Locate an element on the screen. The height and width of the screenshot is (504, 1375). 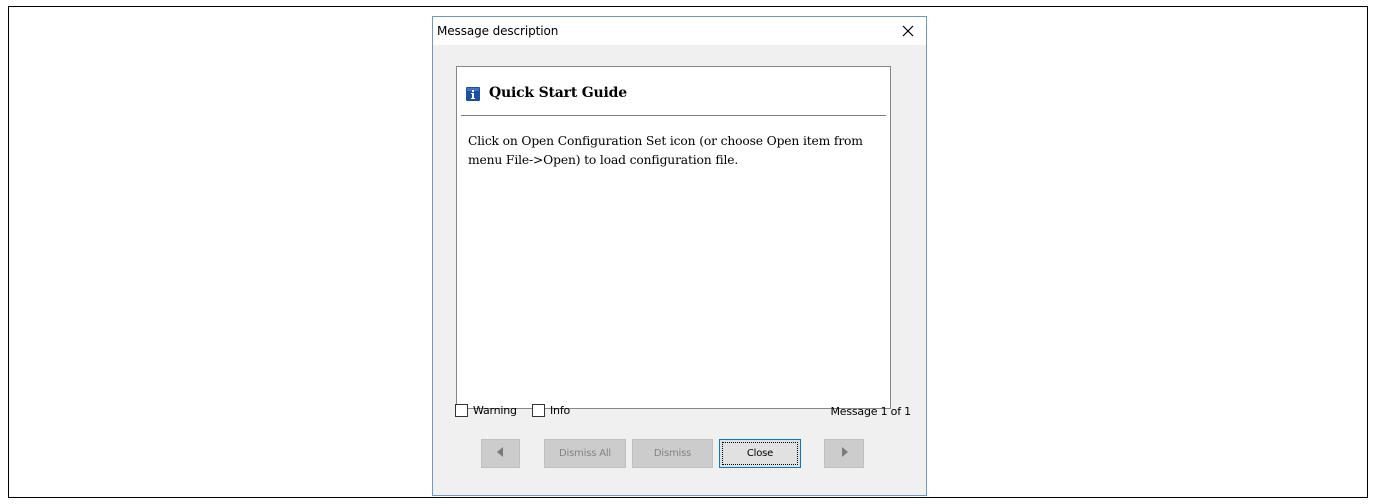
message-title: Quick Start Guide is located at coordinates (558, 93).